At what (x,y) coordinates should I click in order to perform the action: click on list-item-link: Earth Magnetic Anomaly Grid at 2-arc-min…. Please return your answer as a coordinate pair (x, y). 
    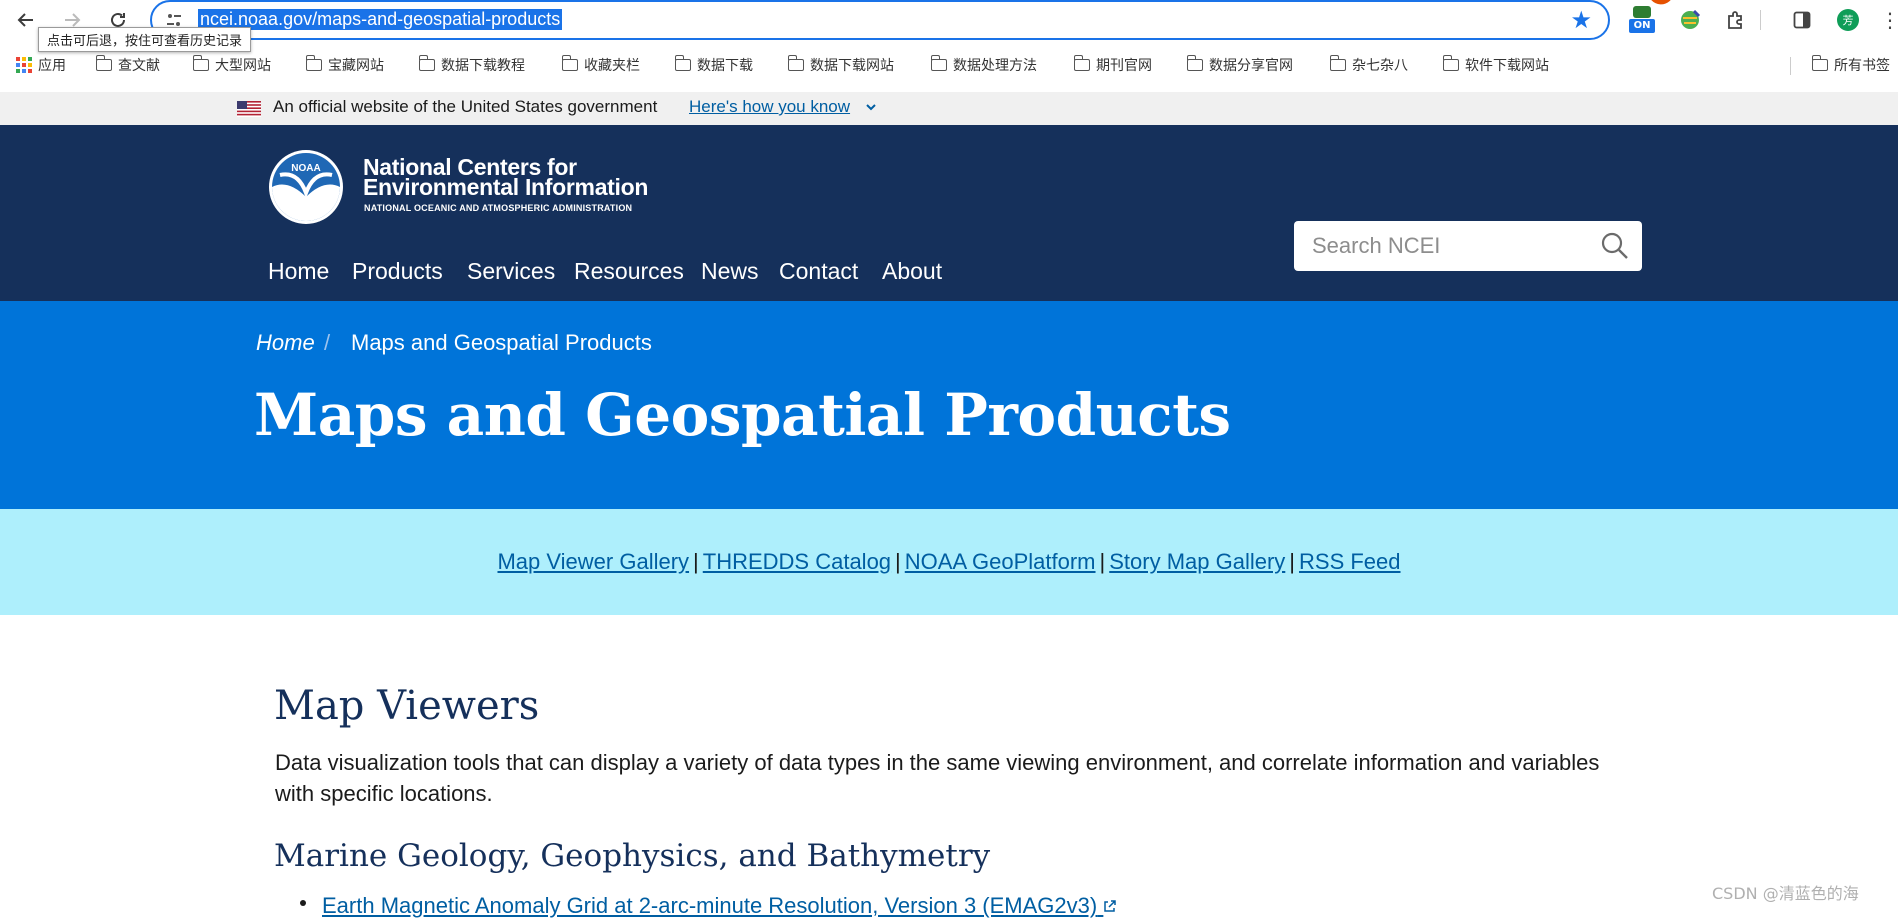
    Looking at the image, I should click on (719, 906).